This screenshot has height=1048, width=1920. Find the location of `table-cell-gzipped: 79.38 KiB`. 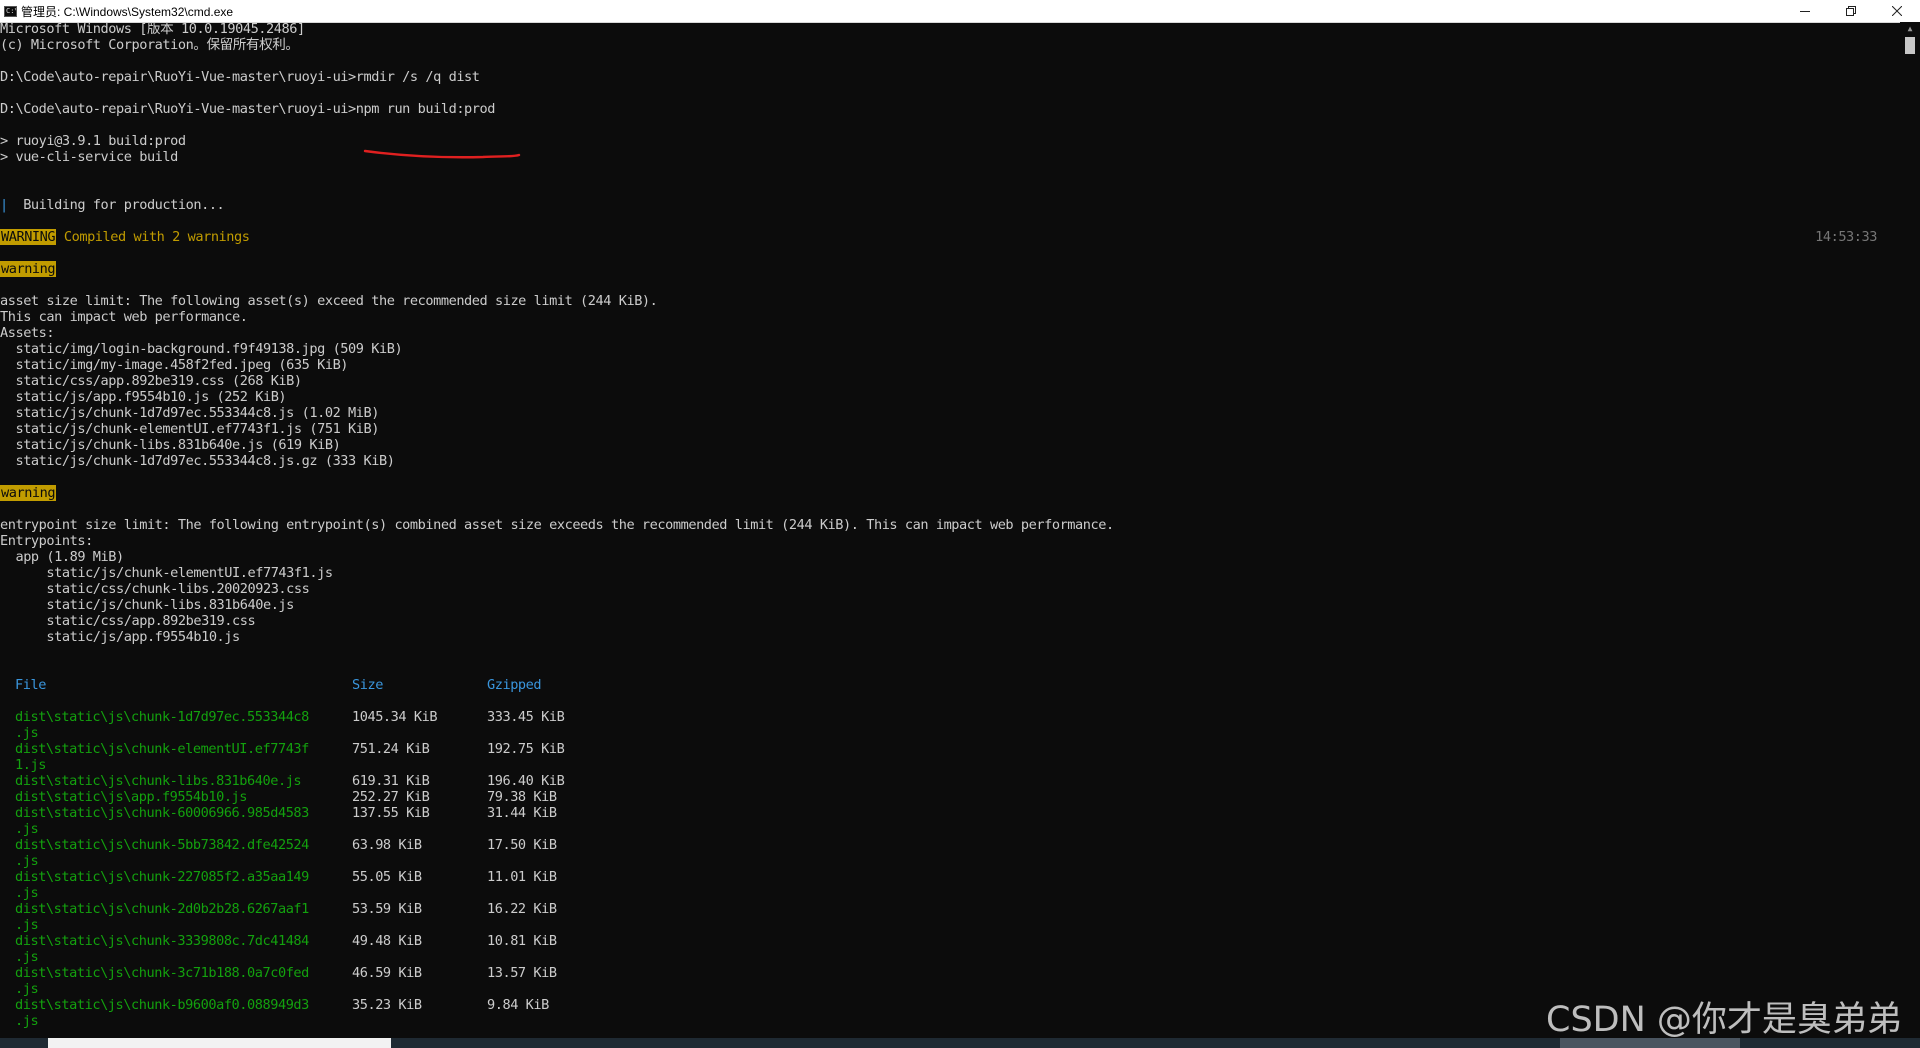

table-cell-gzipped: 79.38 KiB is located at coordinates (522, 797).